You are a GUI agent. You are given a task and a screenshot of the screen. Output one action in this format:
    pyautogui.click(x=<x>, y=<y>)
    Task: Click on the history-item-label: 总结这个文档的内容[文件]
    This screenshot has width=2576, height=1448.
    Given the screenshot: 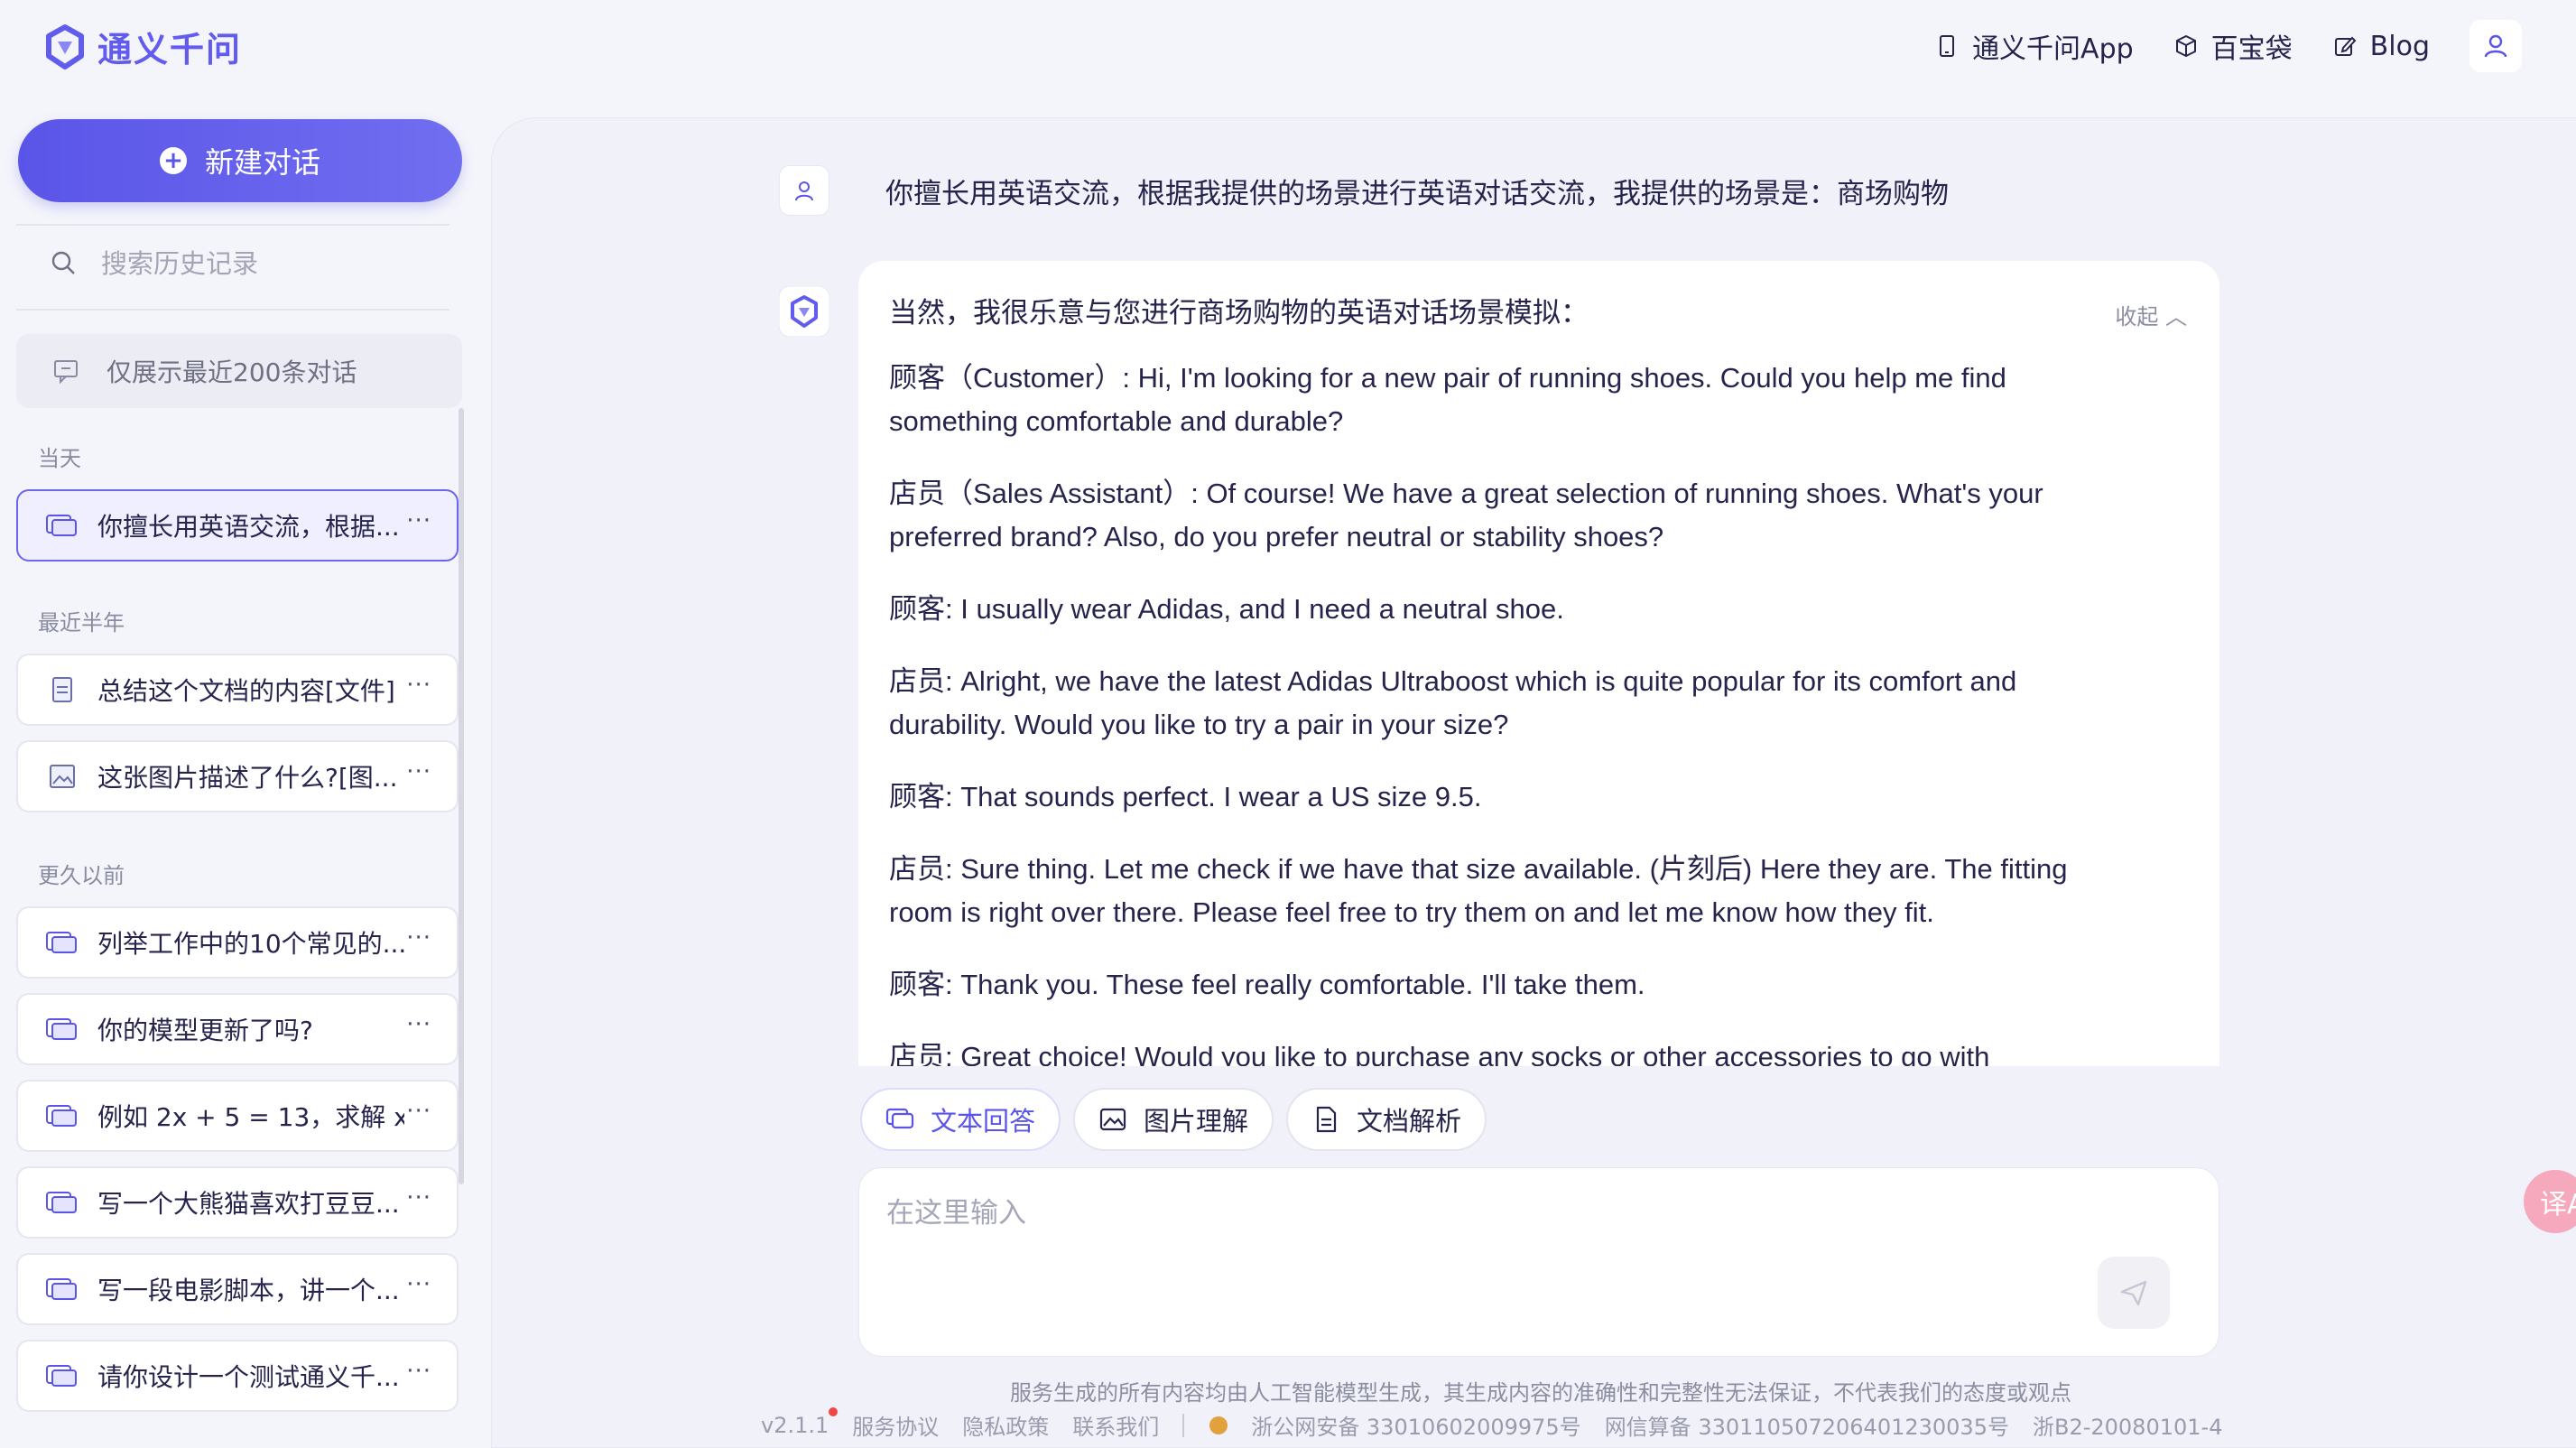 What is the action you would take?
    pyautogui.click(x=246, y=691)
    